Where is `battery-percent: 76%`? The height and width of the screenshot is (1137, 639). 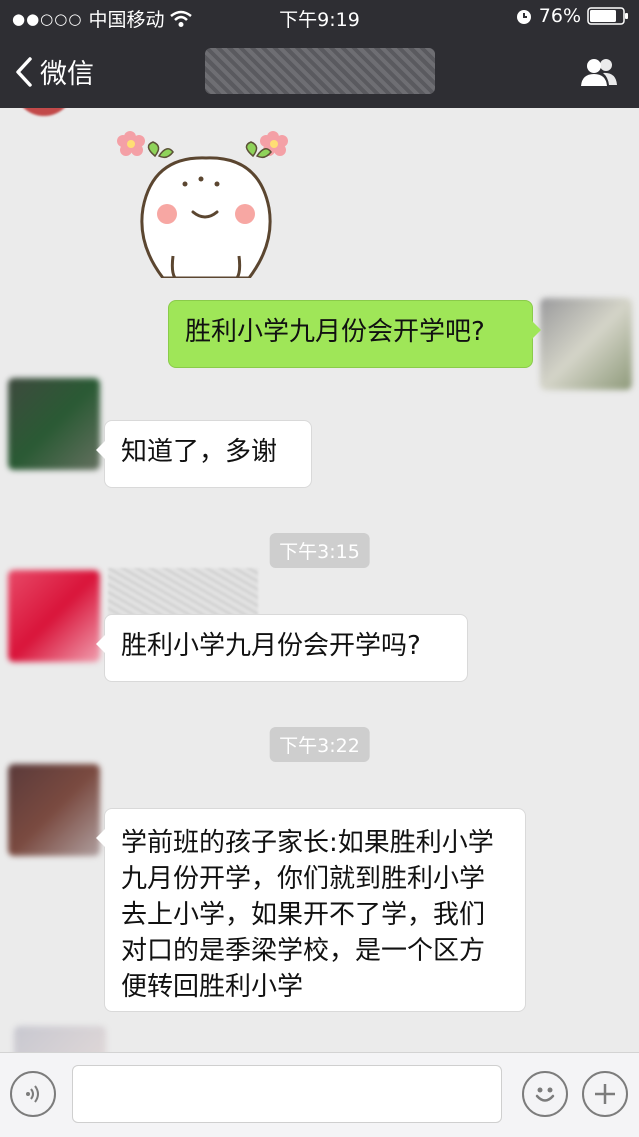
battery-percent: 76% is located at coordinates (559, 16).